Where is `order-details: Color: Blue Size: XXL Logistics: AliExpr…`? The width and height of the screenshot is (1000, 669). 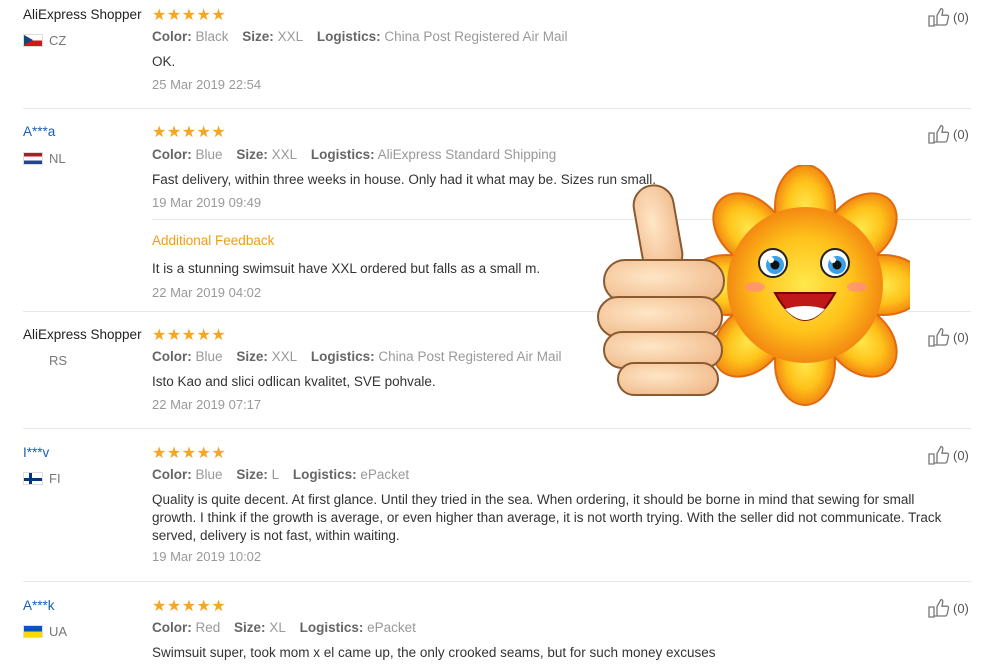
order-details: Color: Blue Size: XXL Logistics: AliExpr… is located at coordinates (354, 154).